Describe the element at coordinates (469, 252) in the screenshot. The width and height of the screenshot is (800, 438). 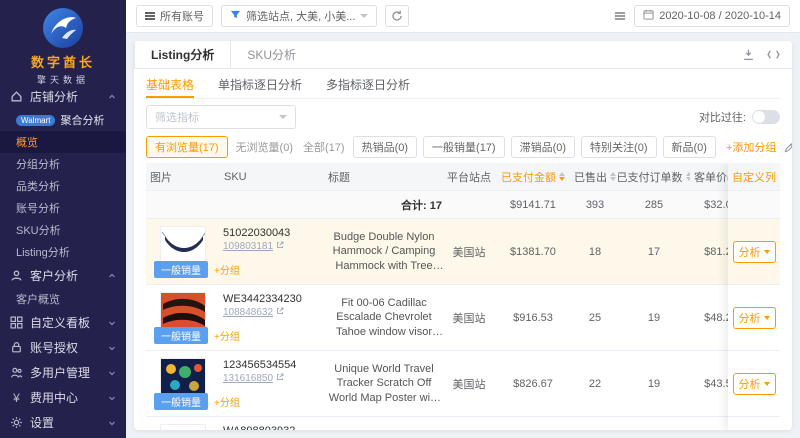
I see `site-cell: 美国站` at that location.